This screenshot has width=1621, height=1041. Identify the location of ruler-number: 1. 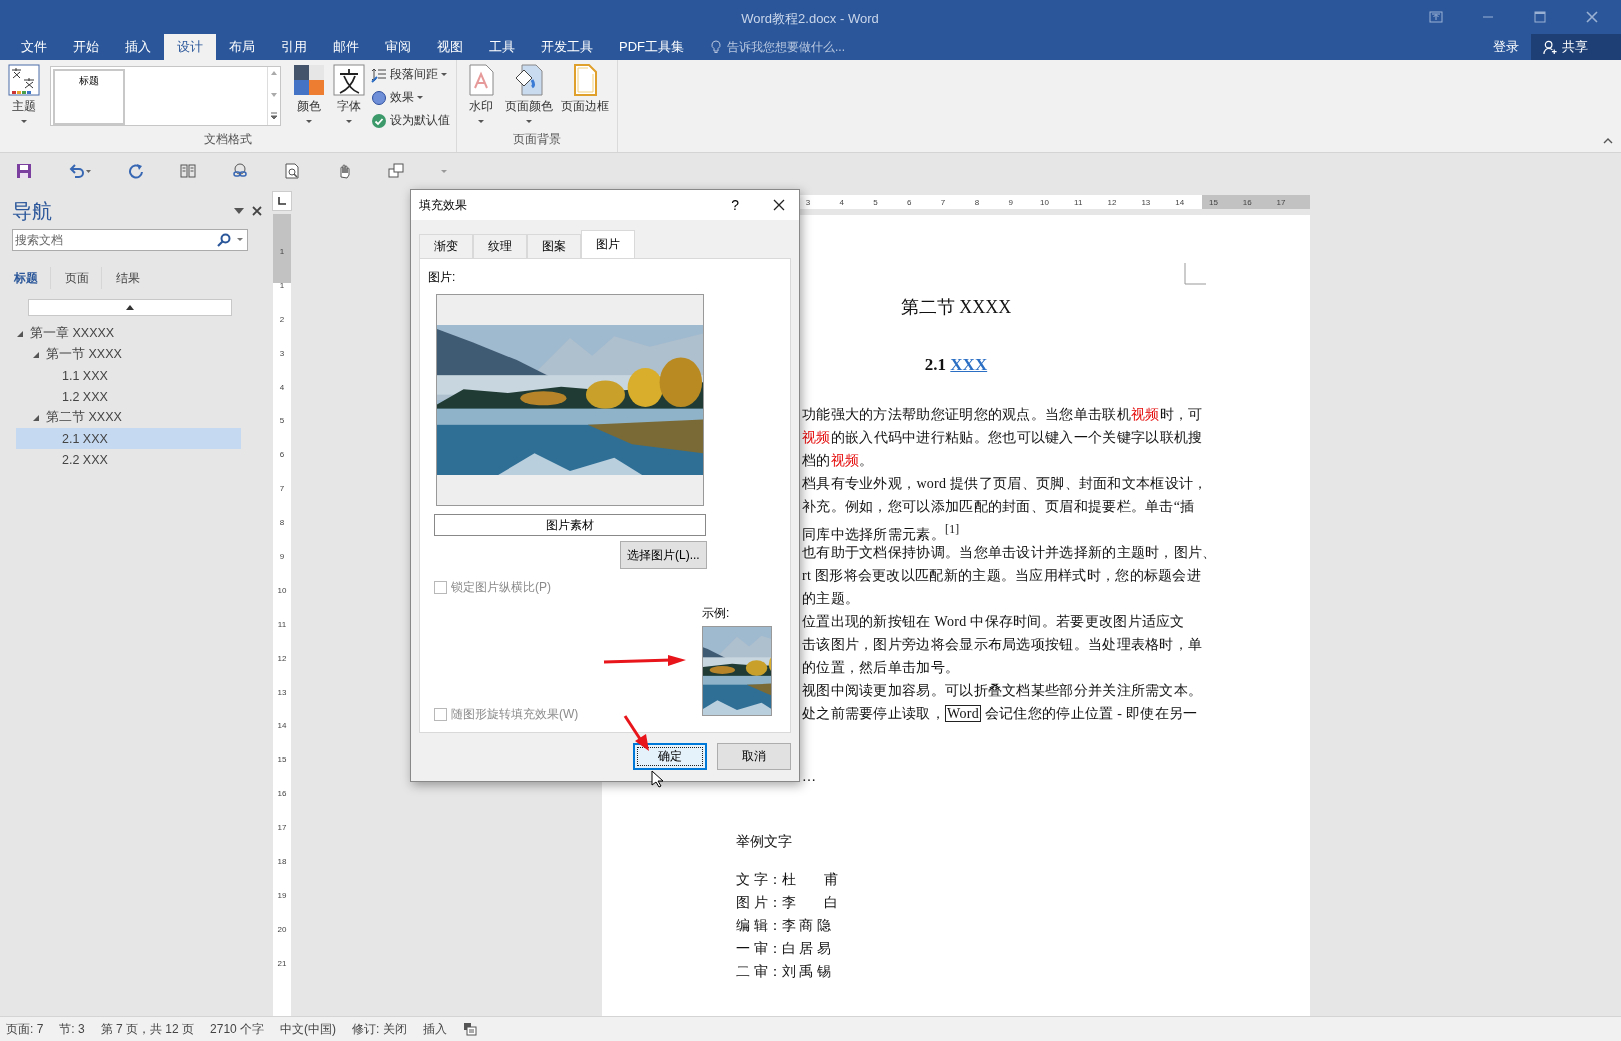
(282, 285).